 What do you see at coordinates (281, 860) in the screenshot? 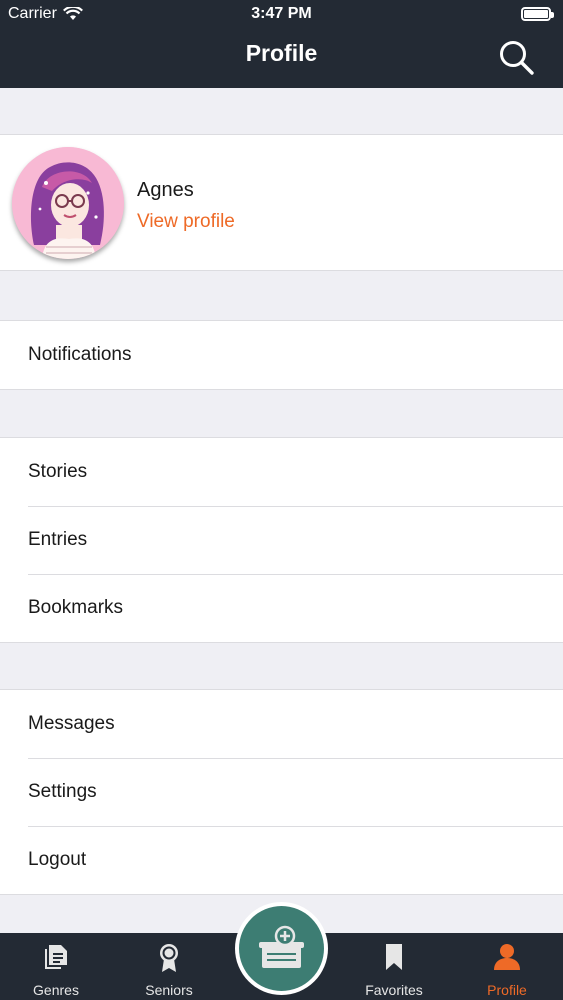
I see `menu-item-logout: Logout` at bounding box center [281, 860].